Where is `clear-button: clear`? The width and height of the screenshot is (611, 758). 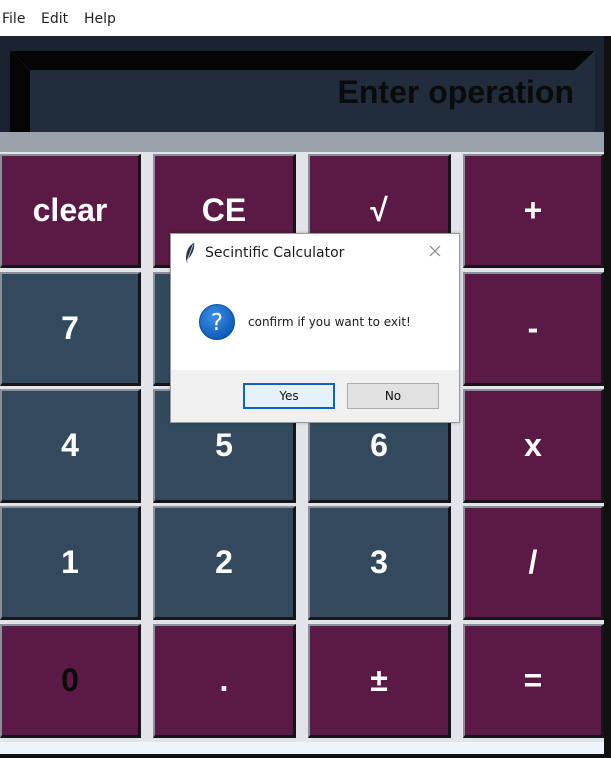 clear-button: clear is located at coordinates (70, 211).